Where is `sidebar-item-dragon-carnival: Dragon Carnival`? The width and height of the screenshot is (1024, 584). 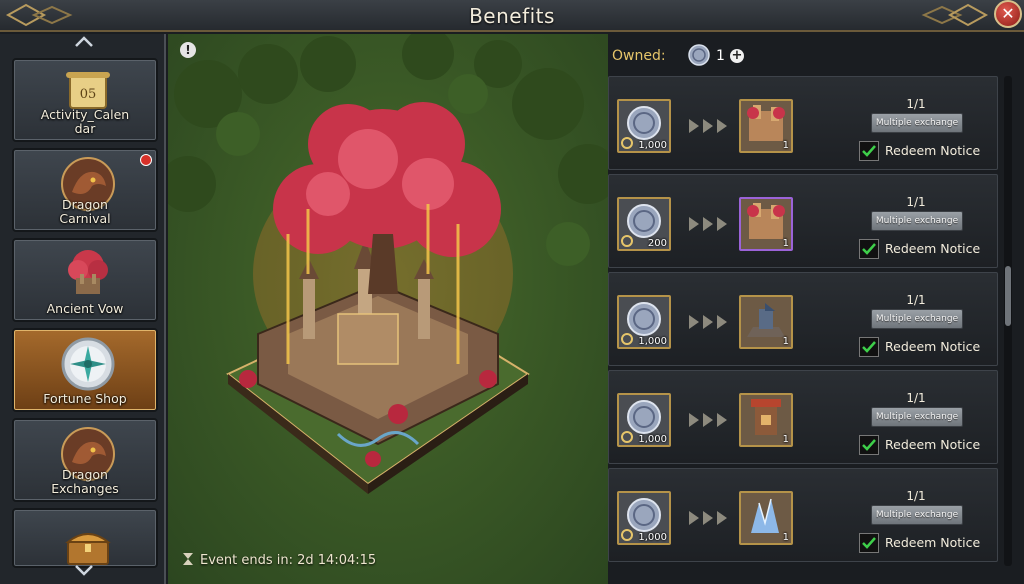
sidebar-item-dragon-carnival: Dragon Carnival is located at coordinates (85, 190).